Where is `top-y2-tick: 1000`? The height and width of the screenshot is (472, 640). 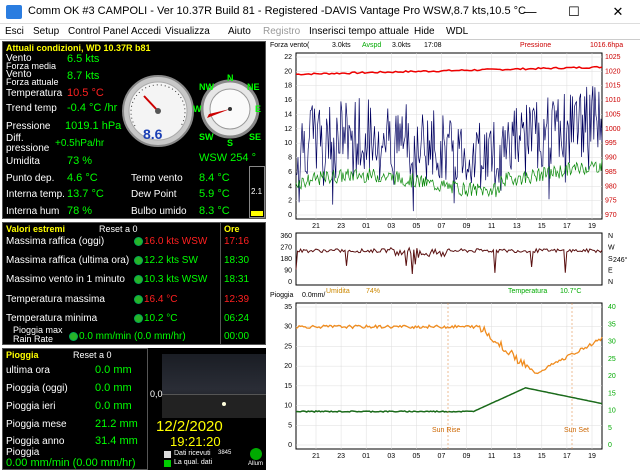 top-y2-tick: 1000 is located at coordinates (613, 129).